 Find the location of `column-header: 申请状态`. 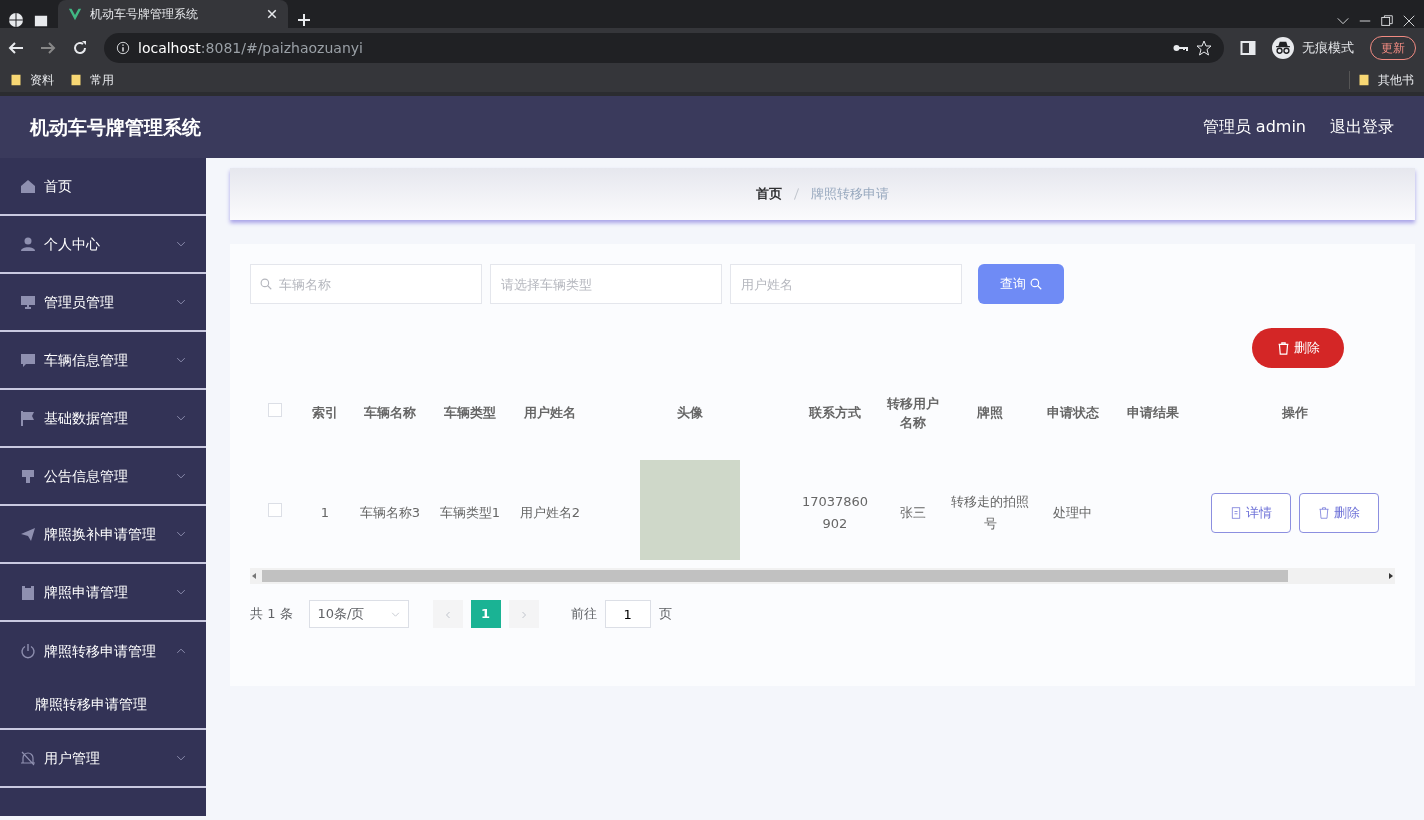

column-header: 申请状态 is located at coordinates (1072, 413).